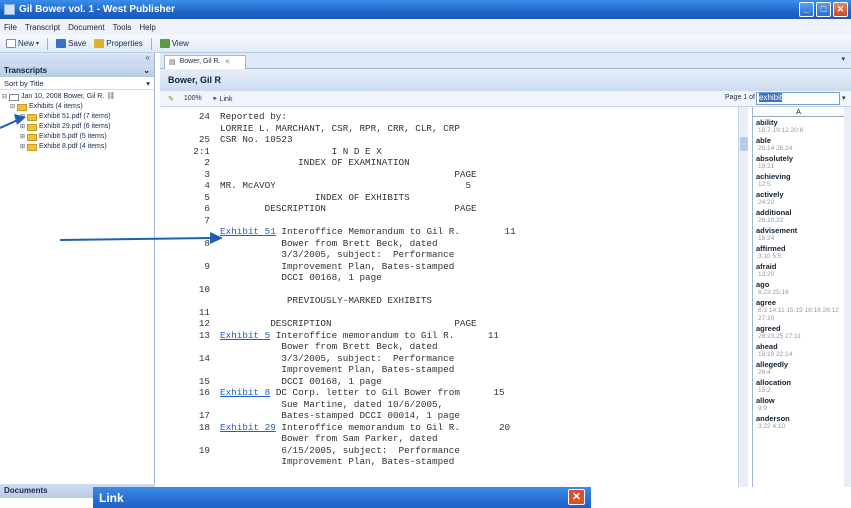 The height and width of the screenshot is (508, 851). What do you see at coordinates (4, 97) in the screenshot?
I see `collapse-icon: ⊟` at bounding box center [4, 97].